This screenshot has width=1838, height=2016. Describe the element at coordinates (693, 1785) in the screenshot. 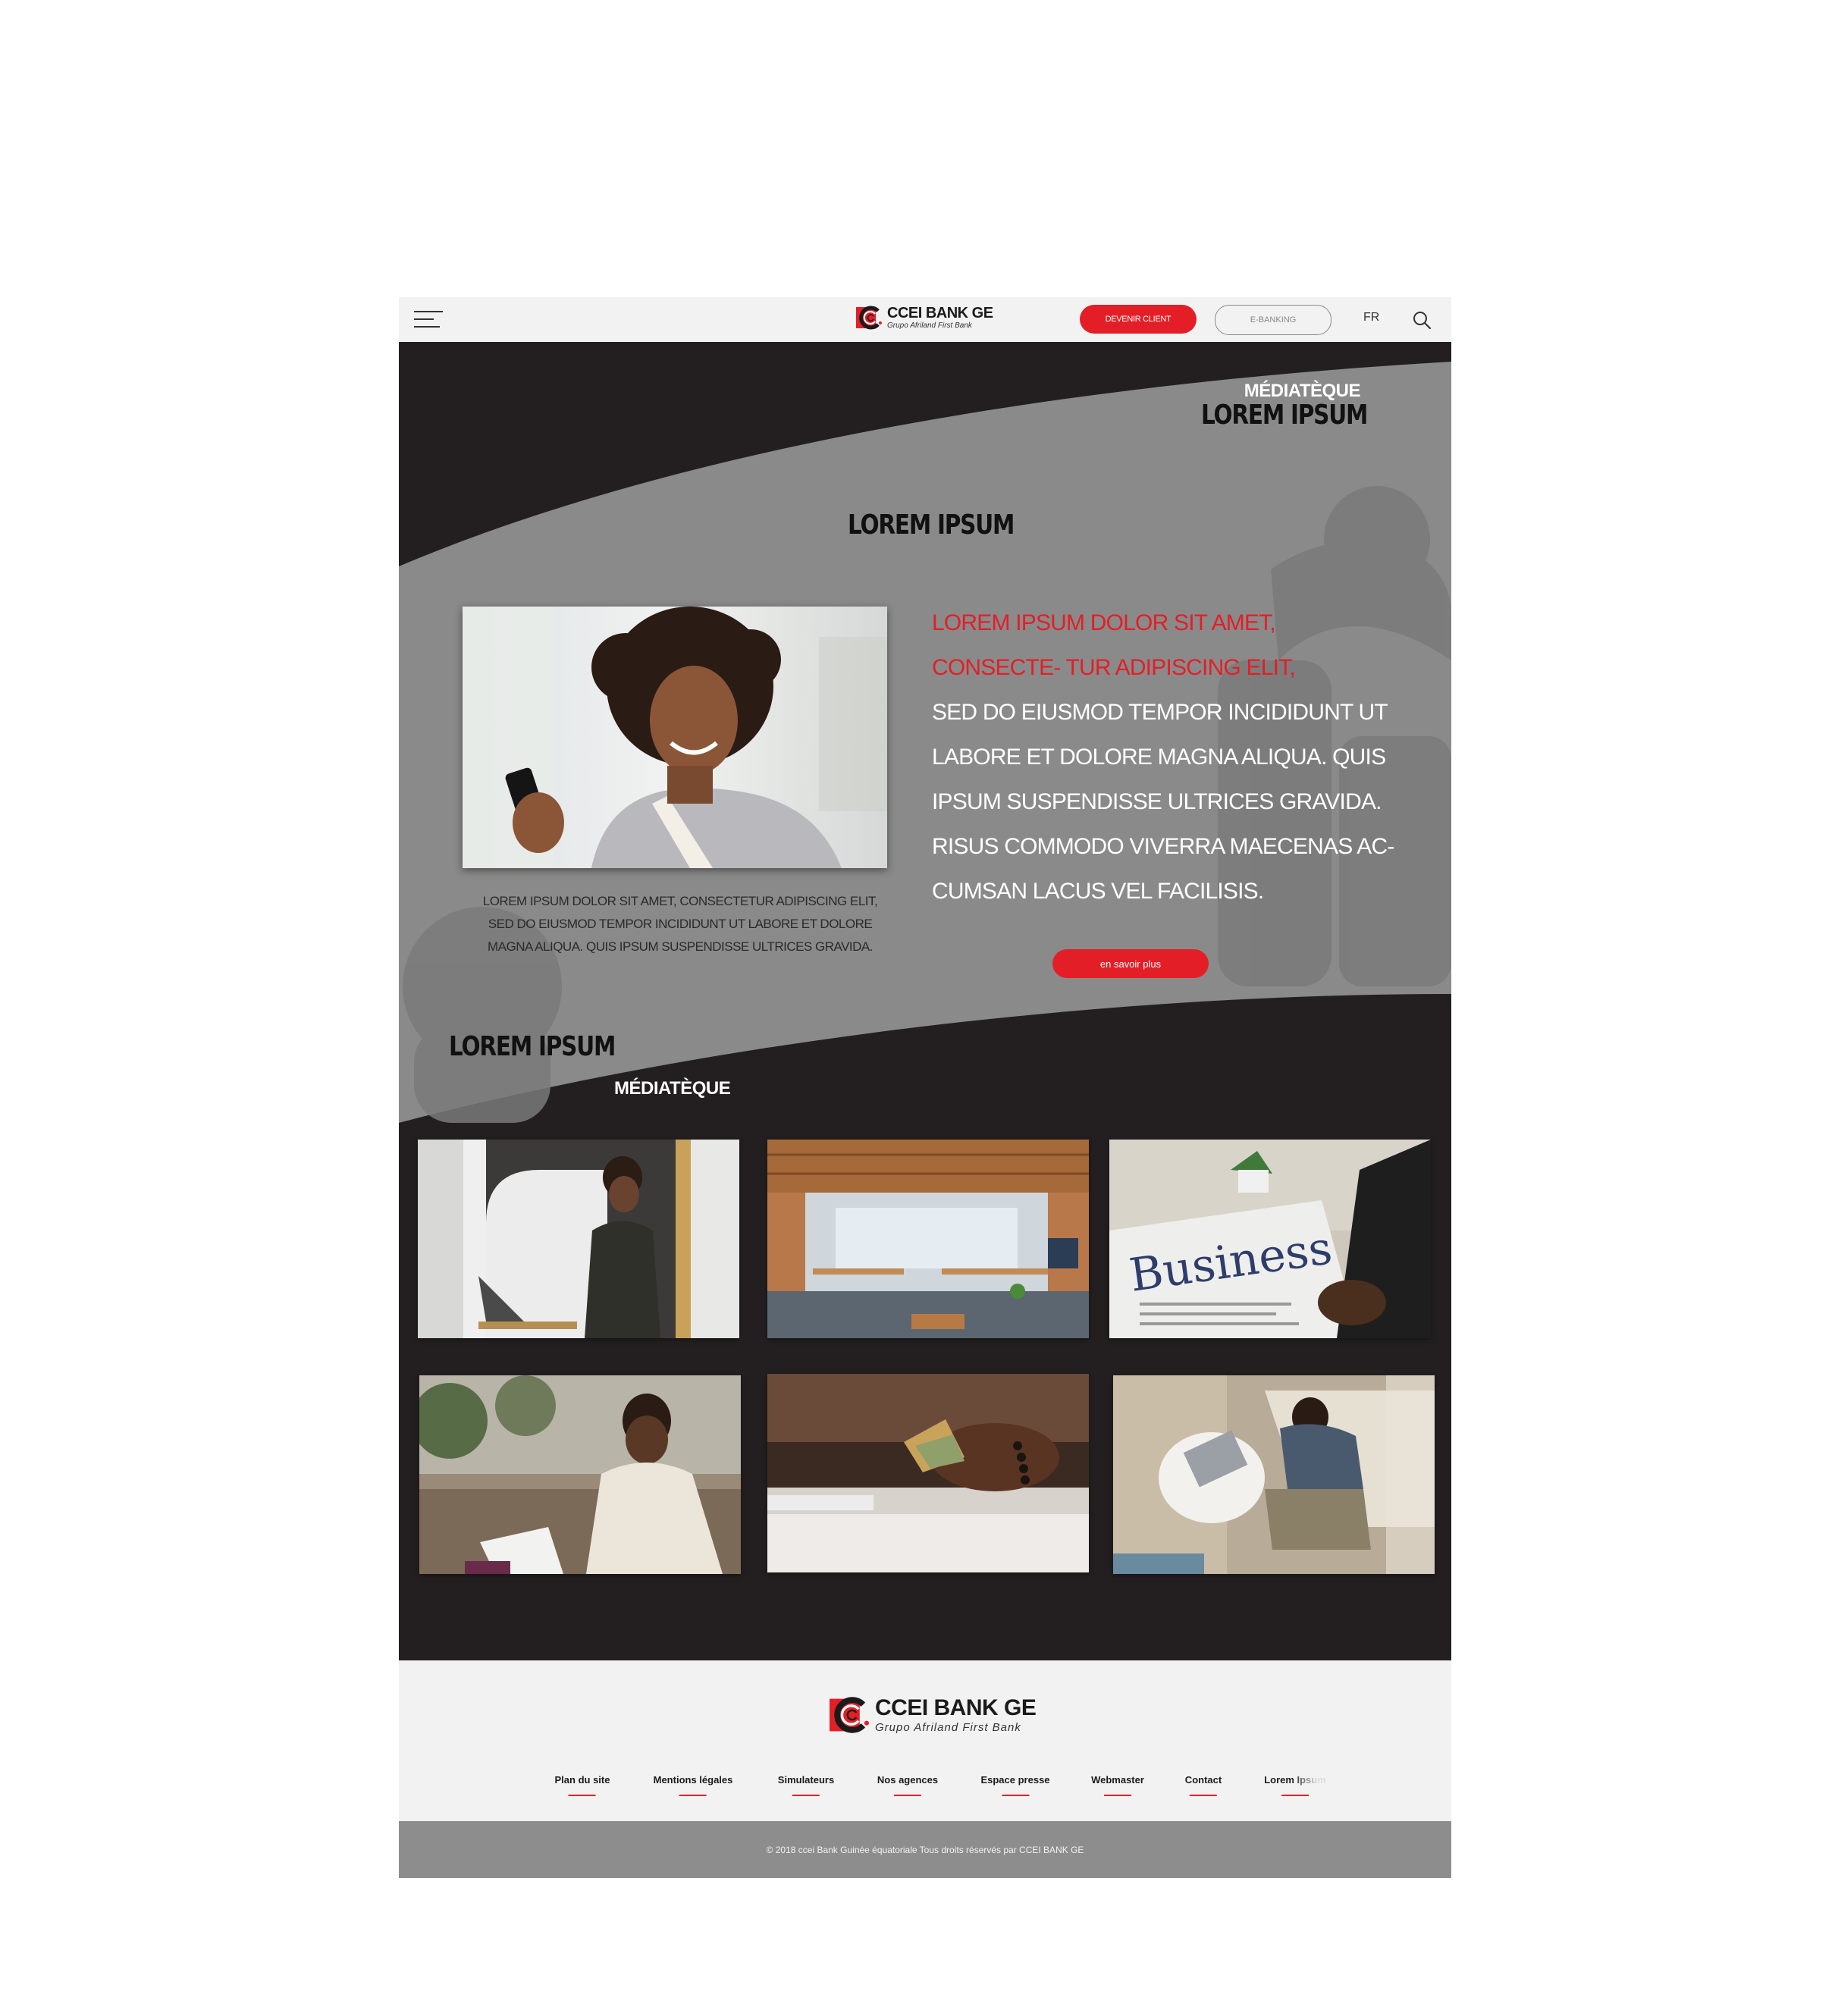

I see `footer-link-mentions-legales: Mentions légales` at that location.